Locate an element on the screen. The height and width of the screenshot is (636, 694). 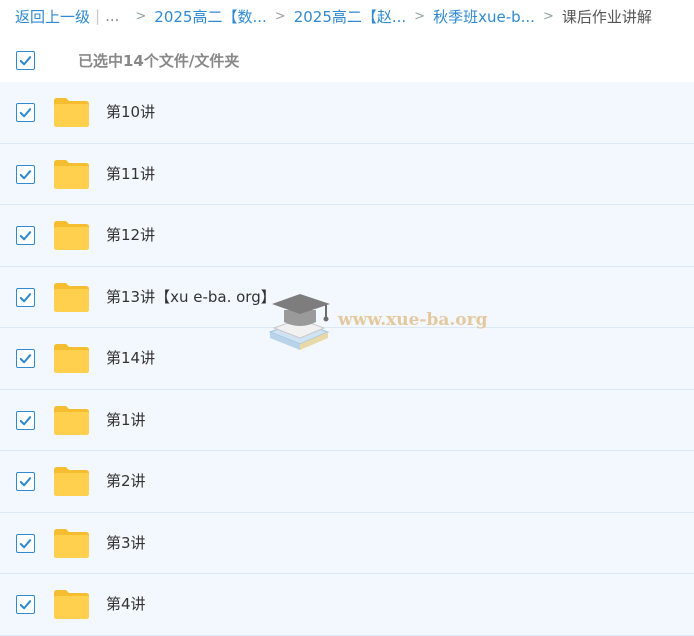
file-name: 第13讲【xu e-ba. org】 is located at coordinates (191, 298).